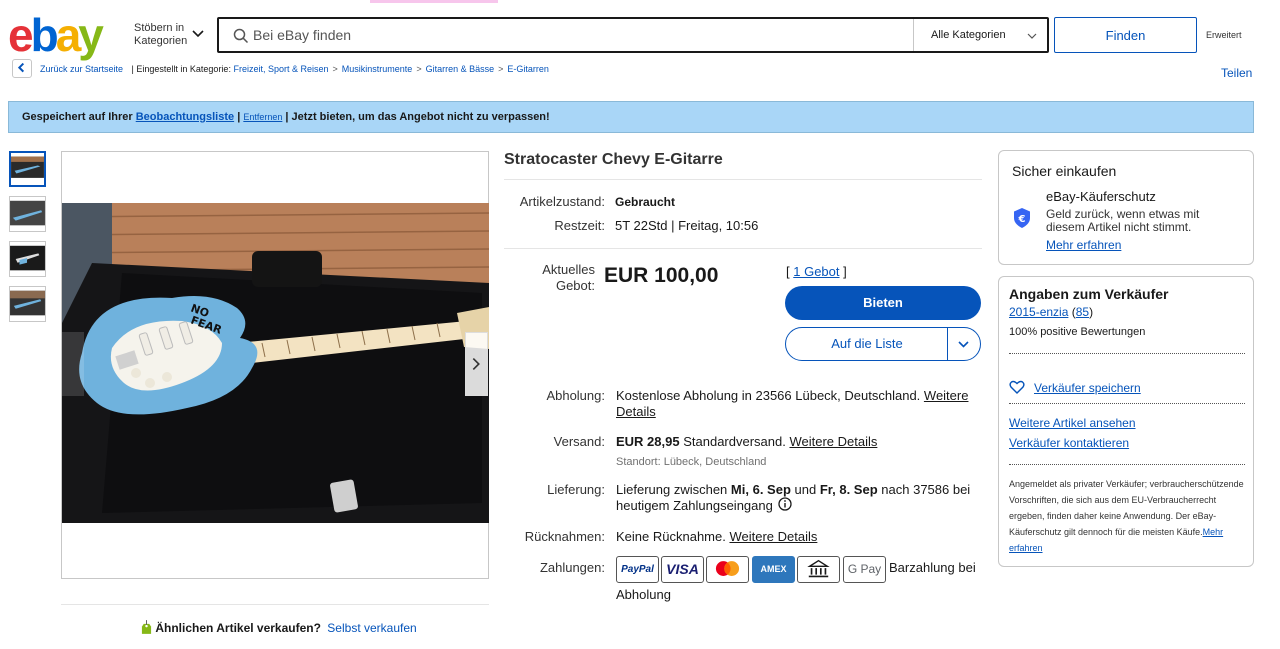 The width and height of the screenshot is (1280, 649). I want to click on mastercard-icon, so click(727, 568).